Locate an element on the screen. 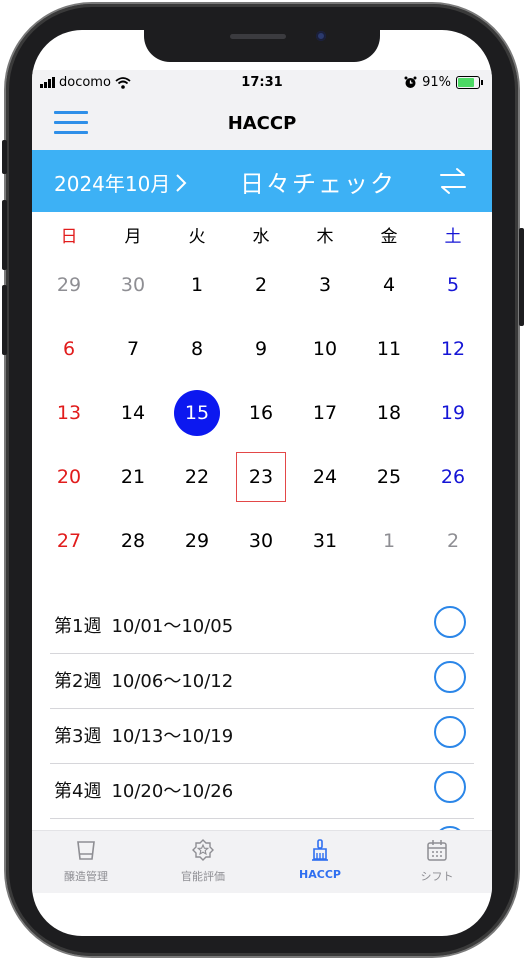 Image resolution: width=524 pixels, height=960 pixels. tab-bar: 醸造管理 官能評価 HACCP シフト is located at coordinates (262, 861).